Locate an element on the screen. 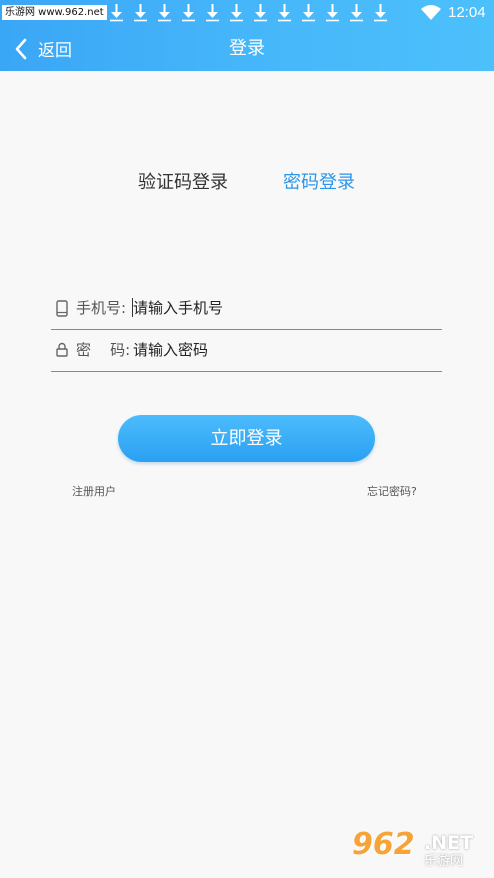  register-link: 注册用户 is located at coordinates (94, 492).